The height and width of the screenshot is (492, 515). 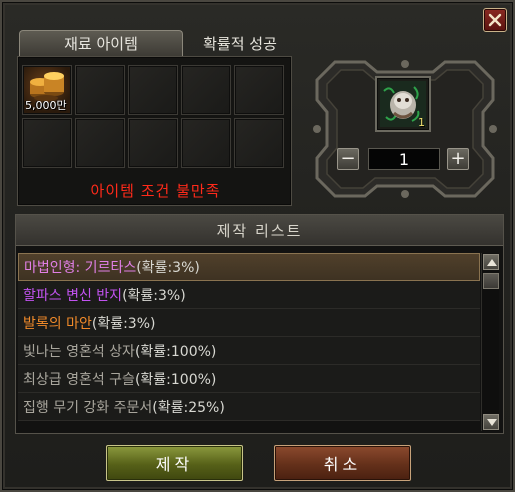 I want to click on tab-materials: 재료 아이템, so click(x=101, y=43).